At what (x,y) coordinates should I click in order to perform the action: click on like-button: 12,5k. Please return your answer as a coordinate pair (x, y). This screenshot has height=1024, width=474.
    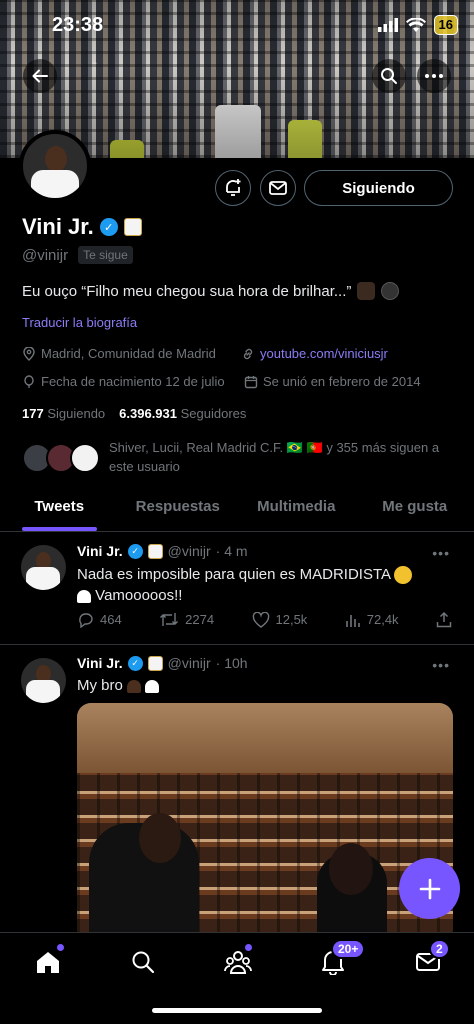
    Looking at the image, I should click on (280, 619).